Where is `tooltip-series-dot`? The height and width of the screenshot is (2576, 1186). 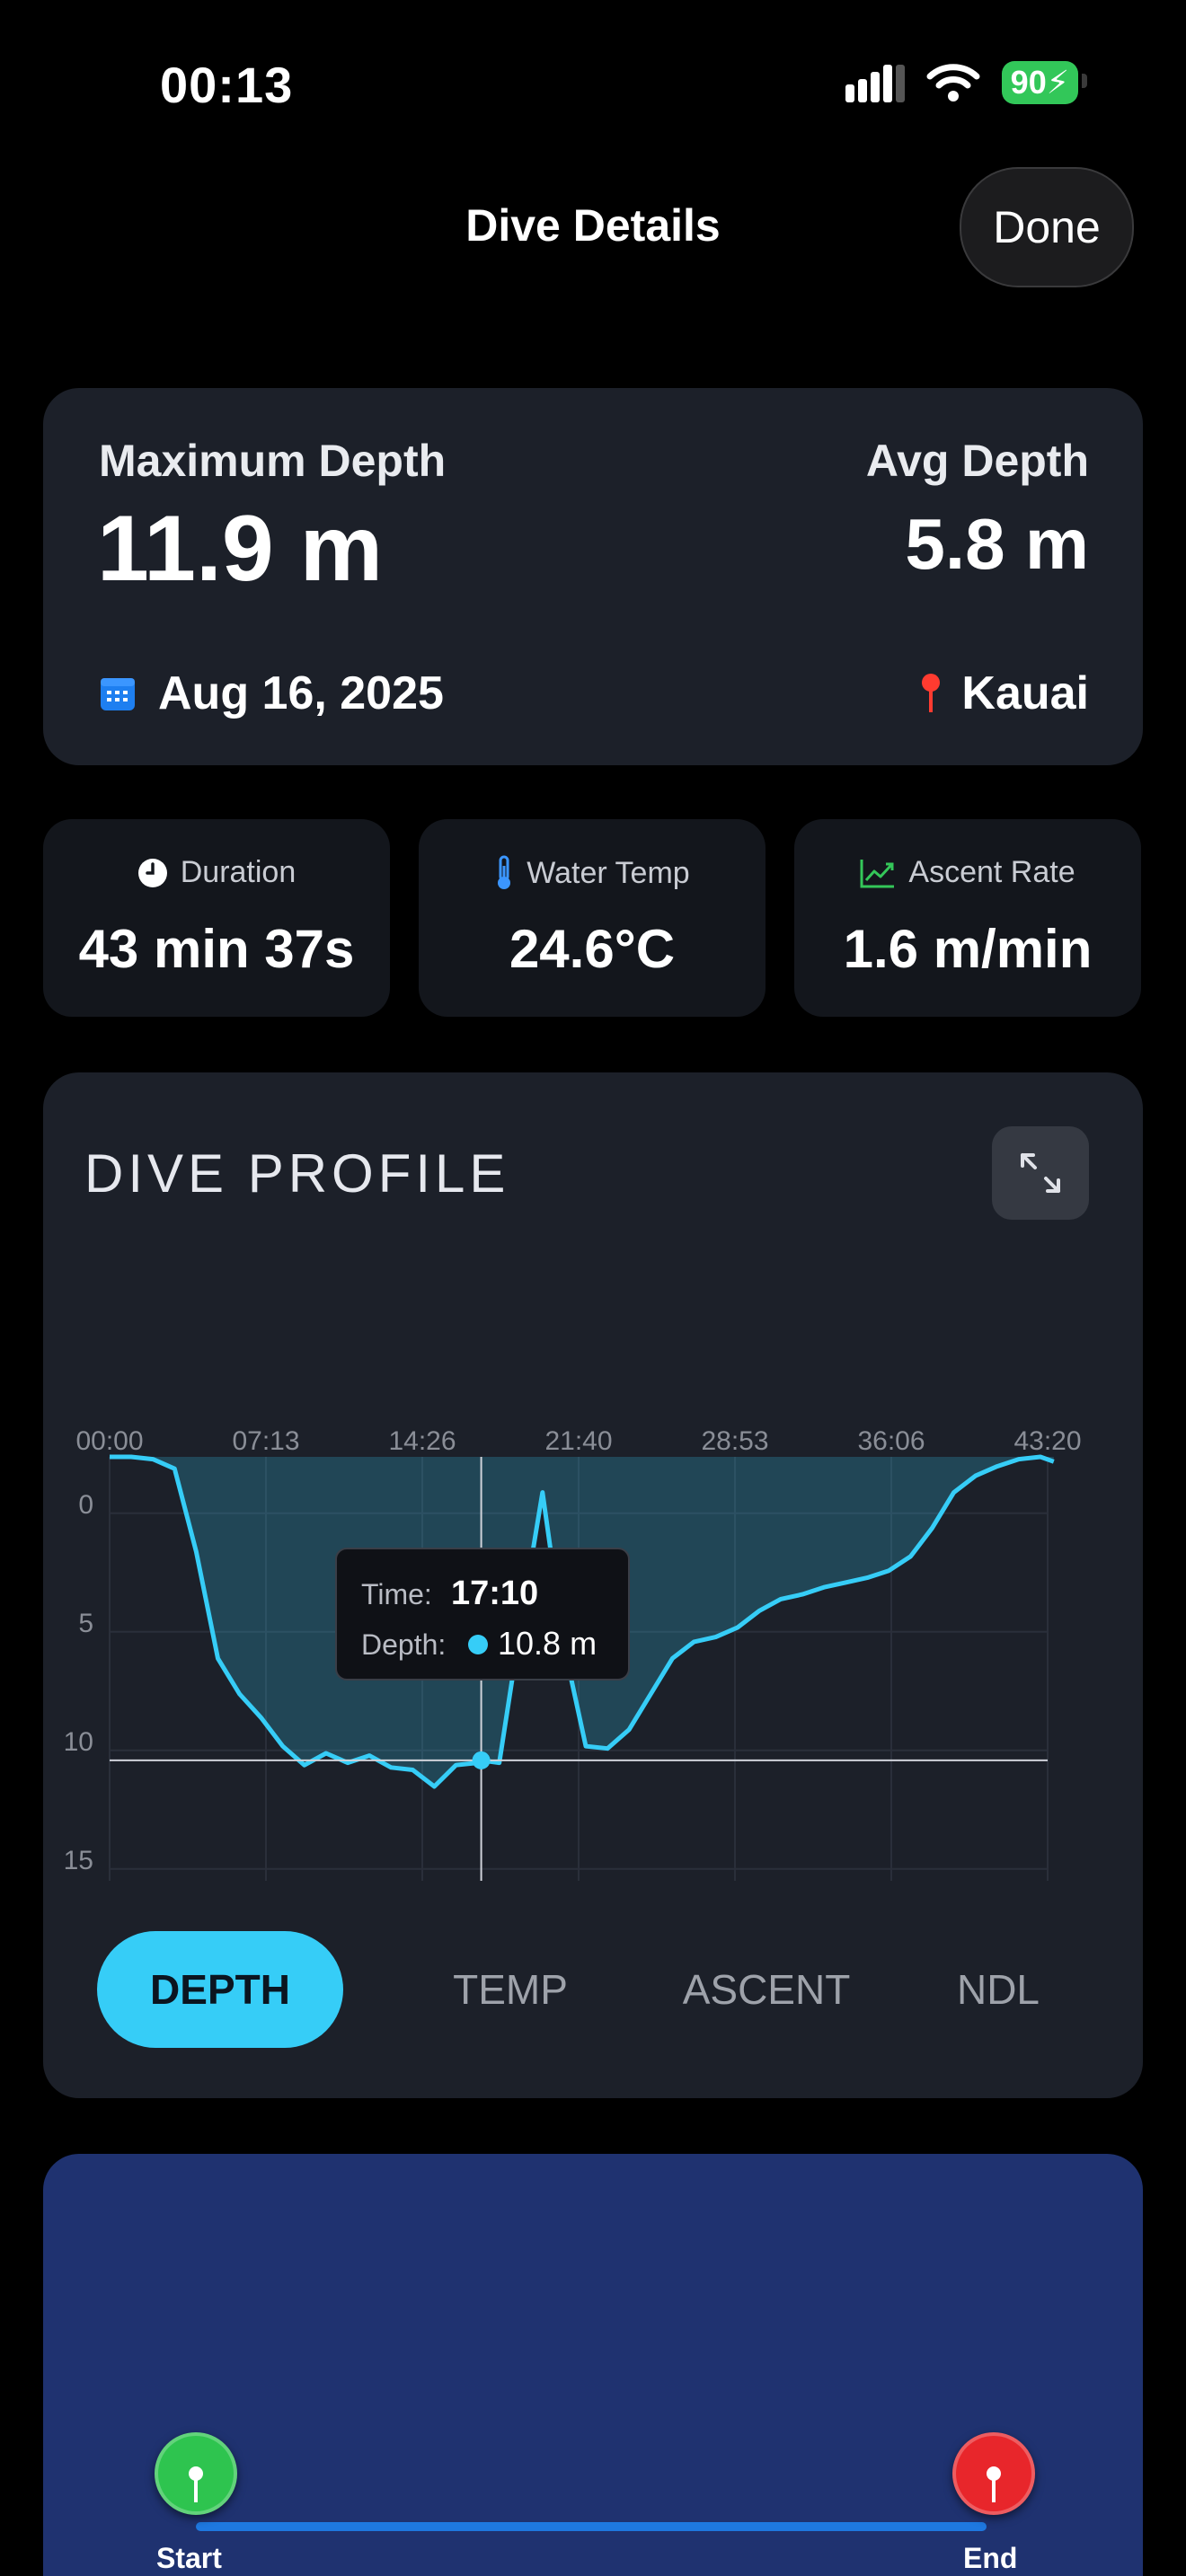 tooltip-series-dot is located at coordinates (478, 1644).